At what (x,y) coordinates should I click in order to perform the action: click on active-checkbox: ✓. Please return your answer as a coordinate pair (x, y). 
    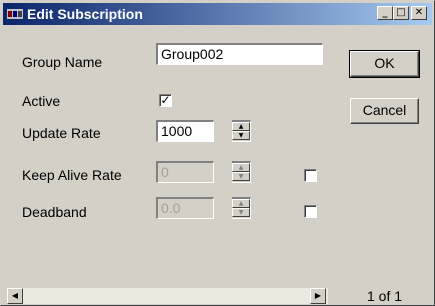
    Looking at the image, I should click on (165, 100).